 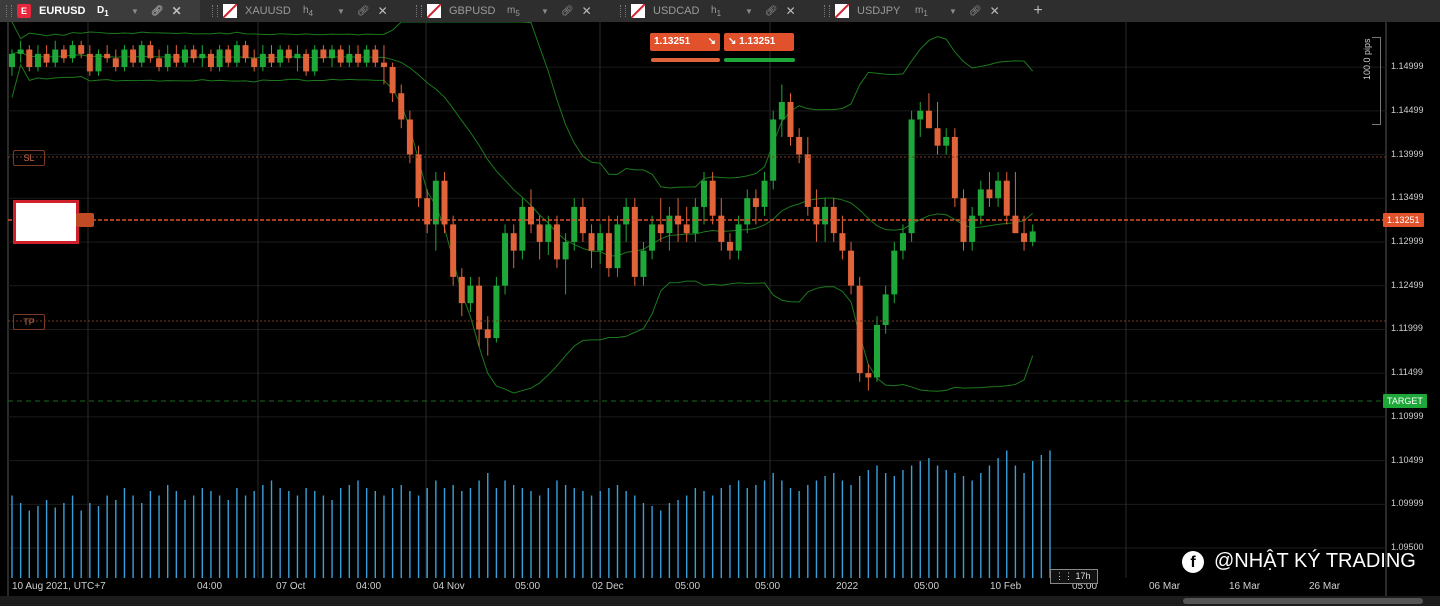 I want to click on tab-xauusd: XAUUSD h4 ▼ 🔗︎ ✕, so click(x=306, y=11).